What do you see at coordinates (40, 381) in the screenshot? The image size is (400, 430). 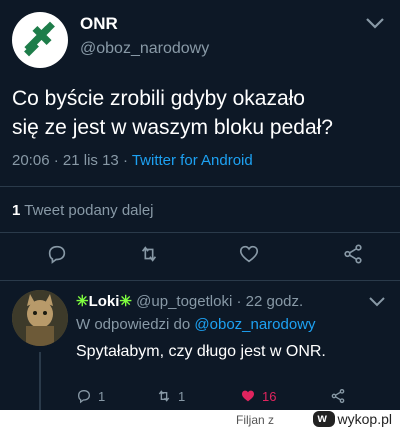 I see `thread-line` at bounding box center [40, 381].